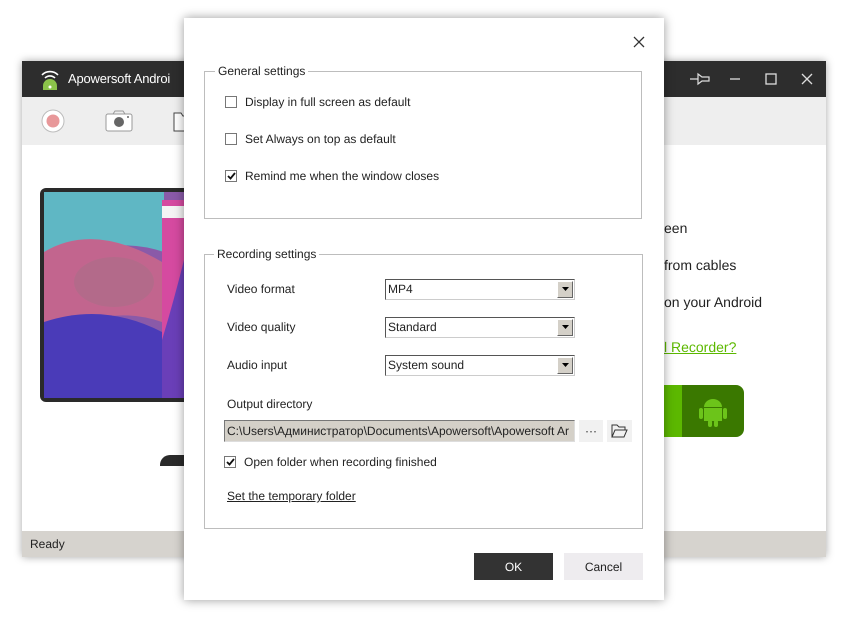 The image size is (851, 631). I want to click on group-title: General settings, so click(261, 71).